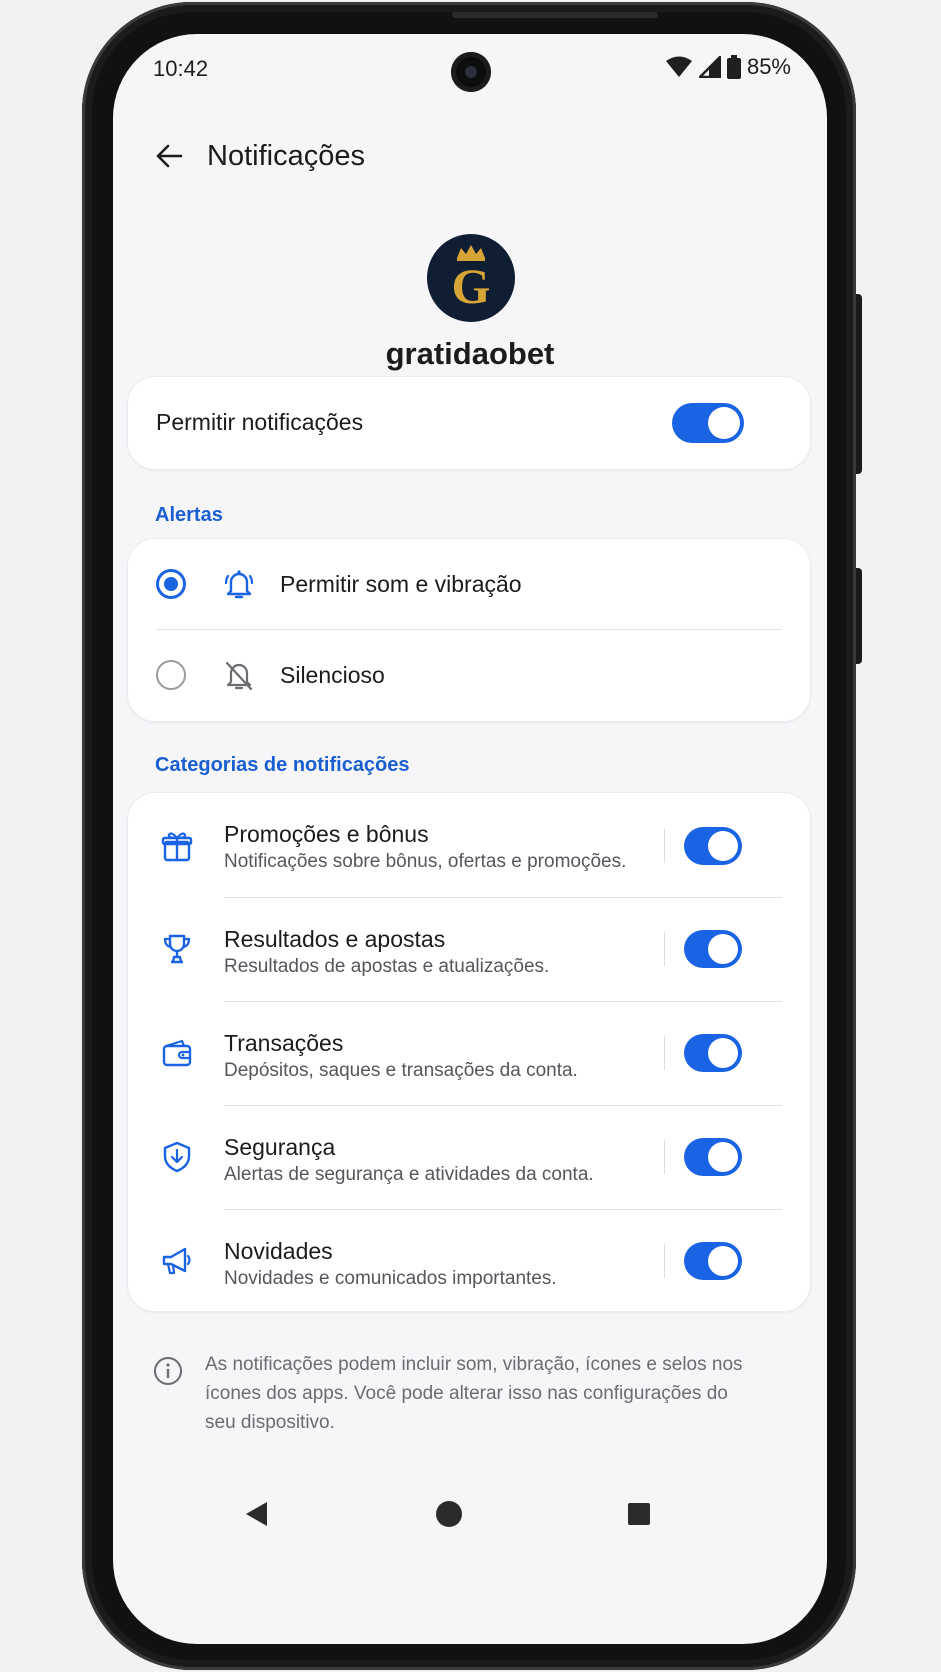 The image size is (941, 1672). Describe the element at coordinates (859, 384) in the screenshot. I see `power-button` at that location.